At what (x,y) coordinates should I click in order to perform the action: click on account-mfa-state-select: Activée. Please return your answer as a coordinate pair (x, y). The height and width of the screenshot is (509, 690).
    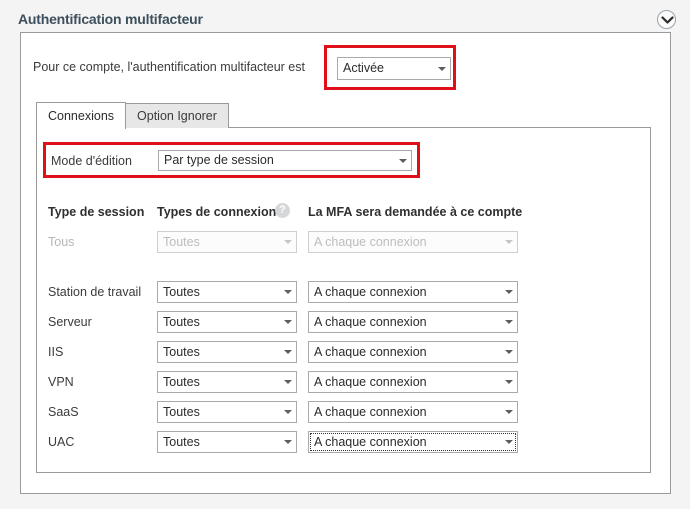
    Looking at the image, I should click on (394, 68).